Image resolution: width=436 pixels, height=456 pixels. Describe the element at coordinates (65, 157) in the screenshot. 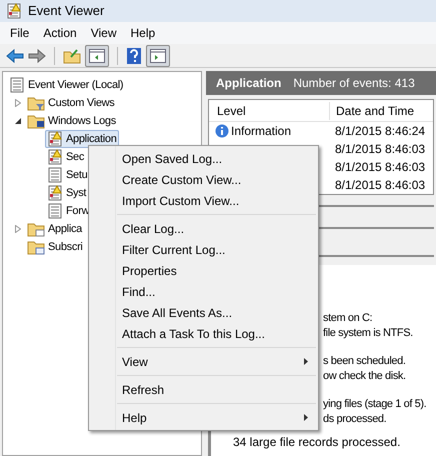

I see `tree-item: Sec` at that location.